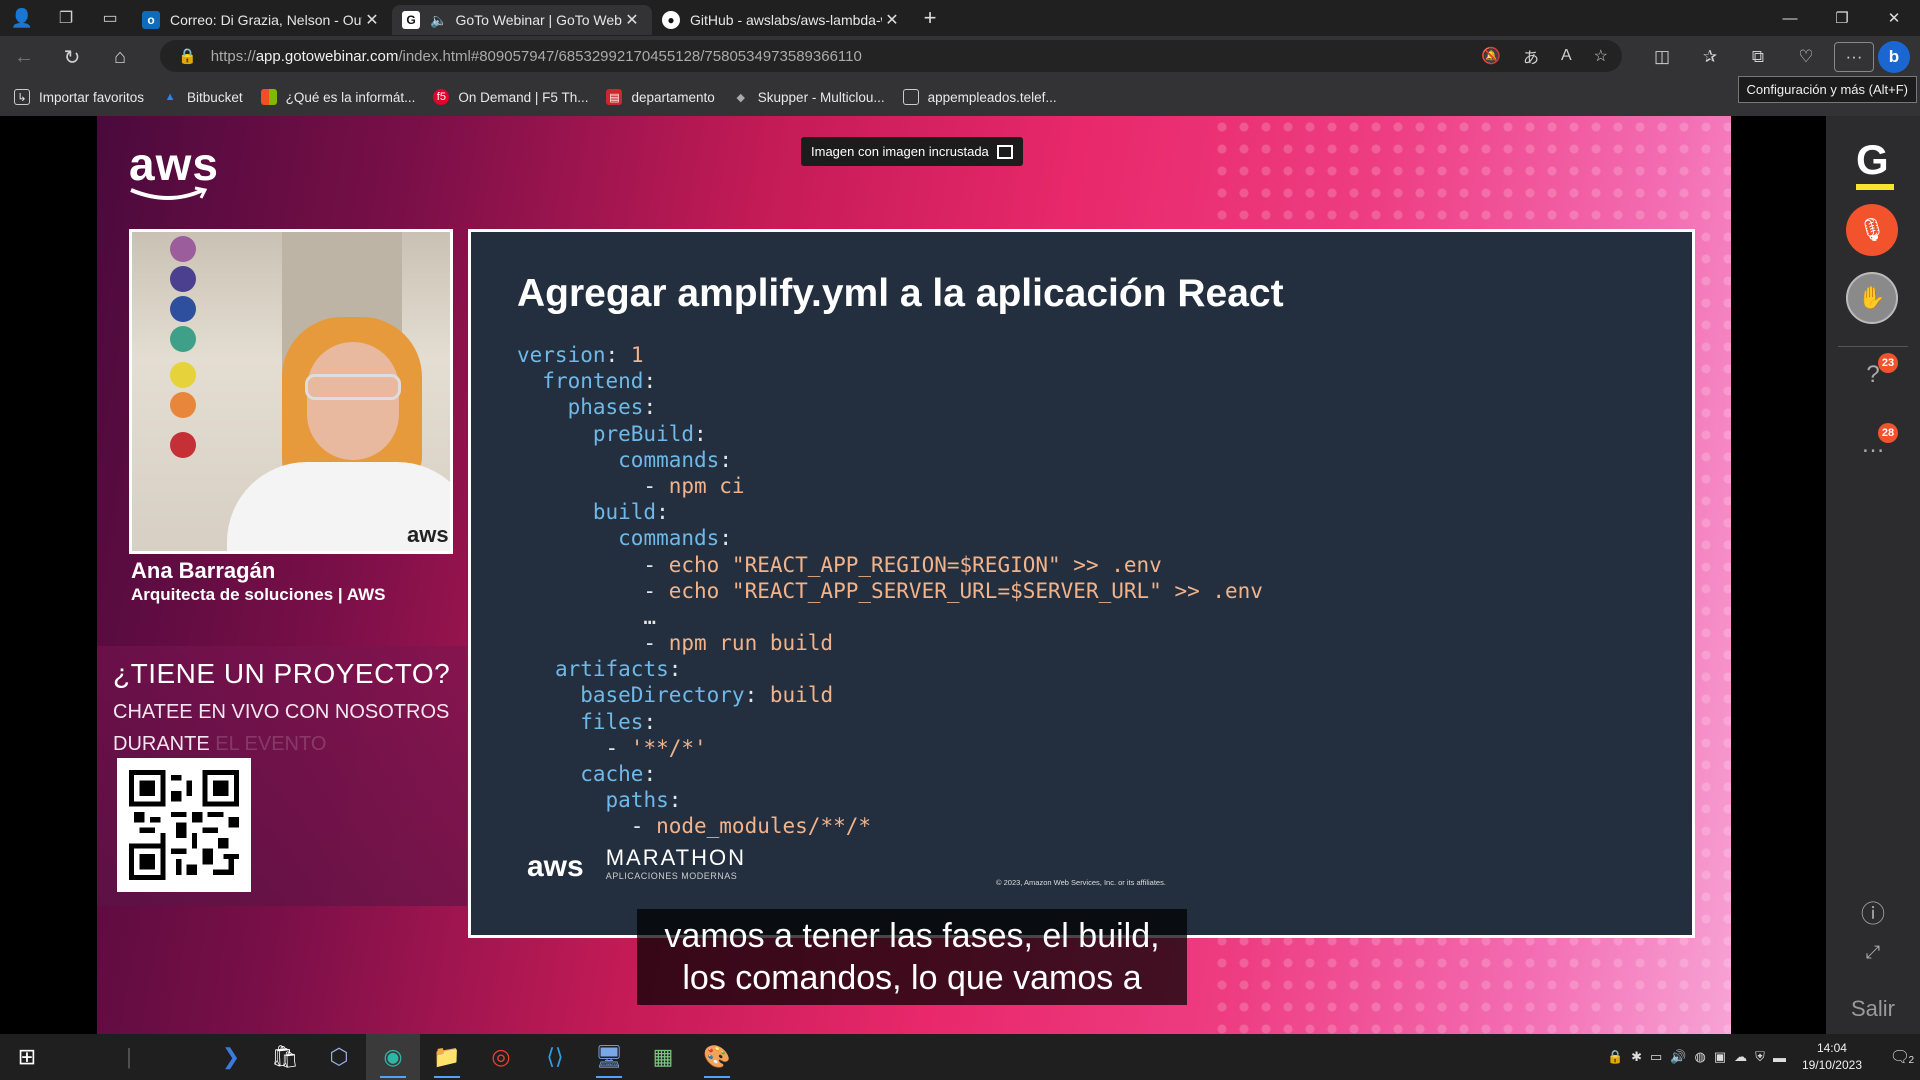 The image size is (1920, 1080). What do you see at coordinates (339, 1057) in the screenshot?
I see `virtualbox-app: ⬡` at bounding box center [339, 1057].